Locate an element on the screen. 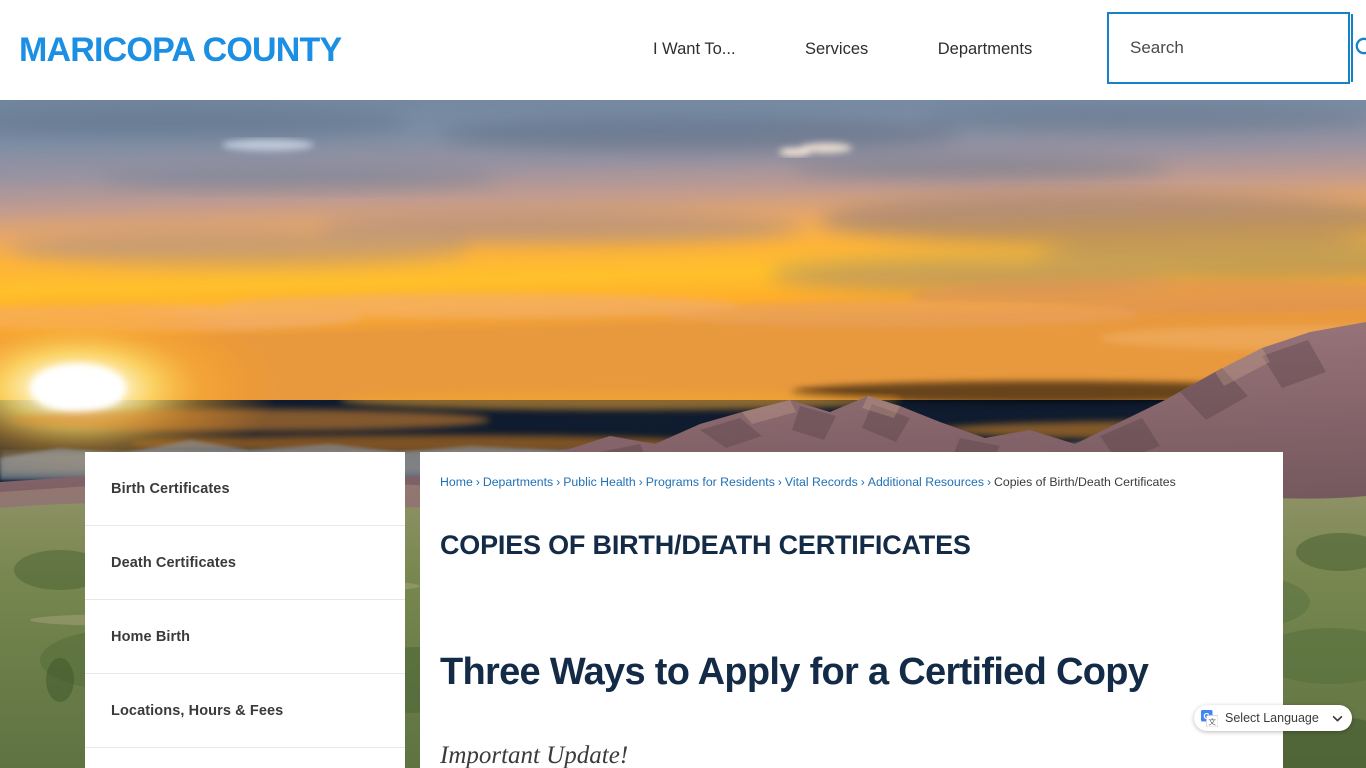 Image resolution: width=1366 pixels, height=768 pixels. breadcrumb-link-vital-records: Vital Records is located at coordinates (821, 482).